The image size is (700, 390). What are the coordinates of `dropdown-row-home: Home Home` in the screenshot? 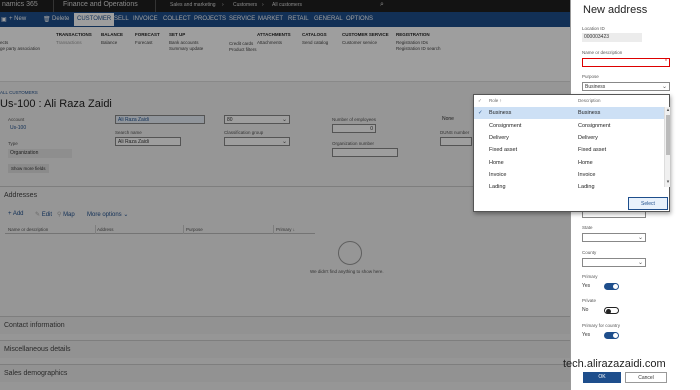 It's located at (569, 163).